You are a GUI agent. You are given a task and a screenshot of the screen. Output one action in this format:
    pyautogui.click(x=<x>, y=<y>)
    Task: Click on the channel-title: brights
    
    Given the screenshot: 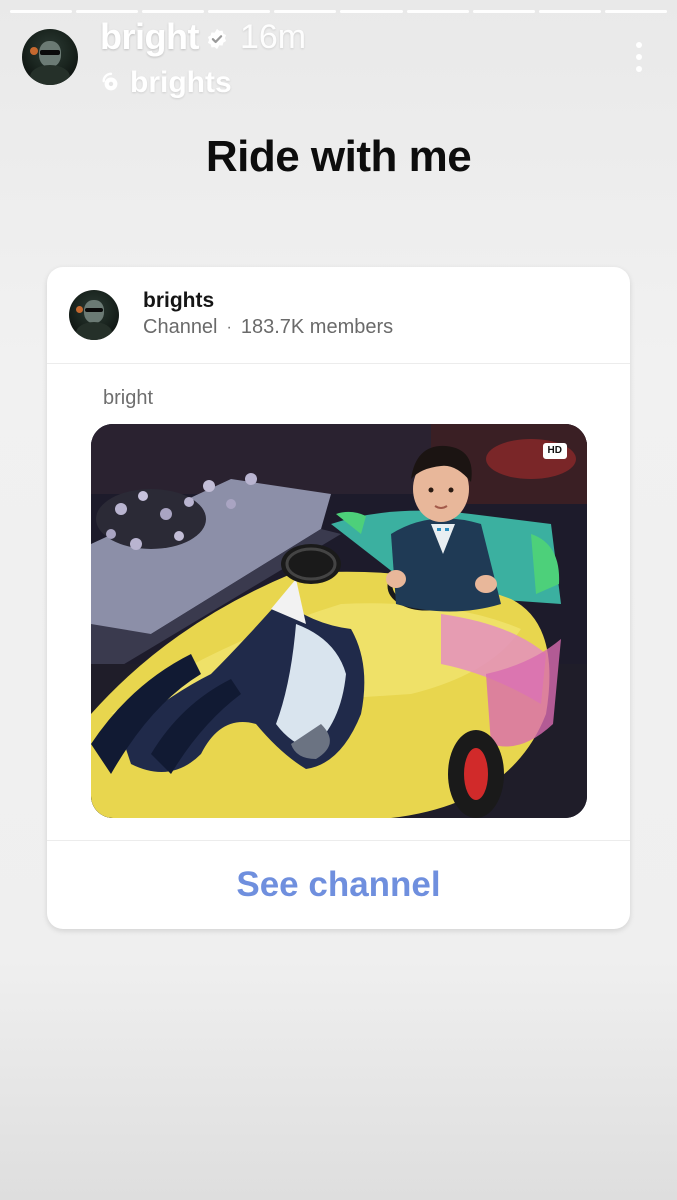 What is the action you would take?
    pyautogui.click(x=179, y=300)
    